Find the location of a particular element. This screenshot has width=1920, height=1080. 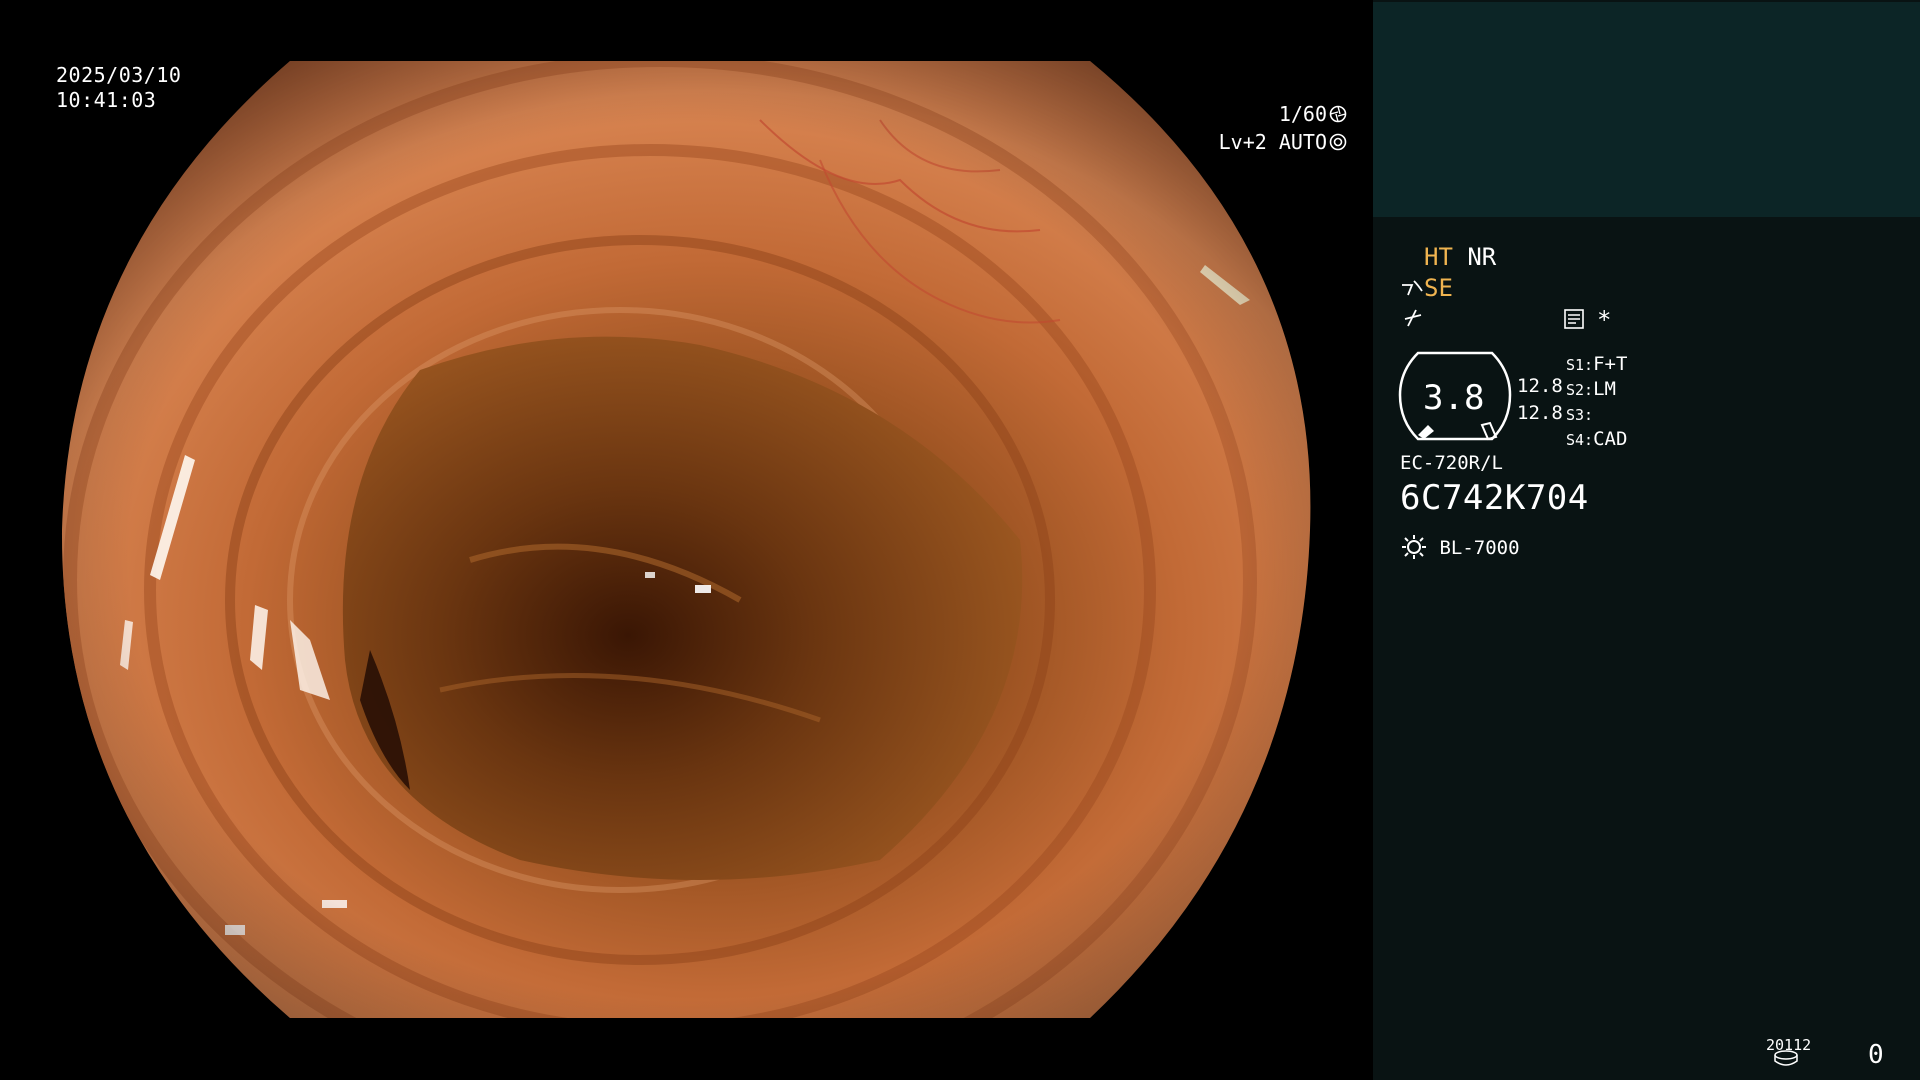

light-source-label: BL-7000 is located at coordinates (1479, 548).